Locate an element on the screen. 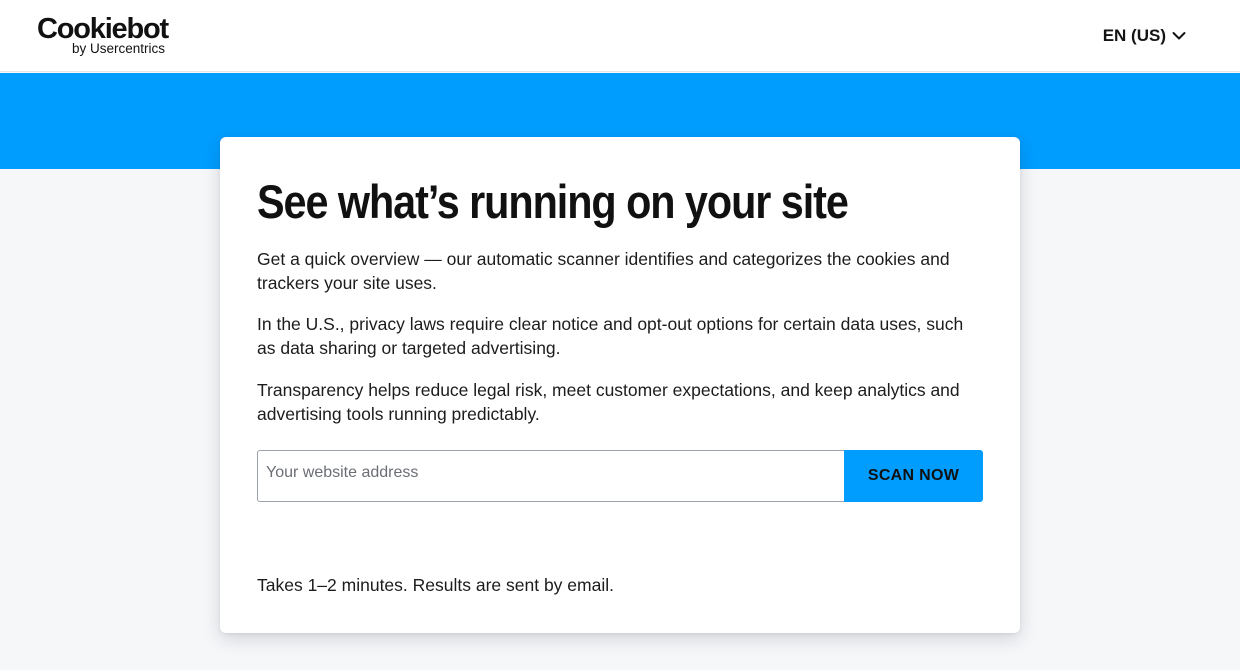 The image size is (1240, 670). website-address-input is located at coordinates (550, 476).